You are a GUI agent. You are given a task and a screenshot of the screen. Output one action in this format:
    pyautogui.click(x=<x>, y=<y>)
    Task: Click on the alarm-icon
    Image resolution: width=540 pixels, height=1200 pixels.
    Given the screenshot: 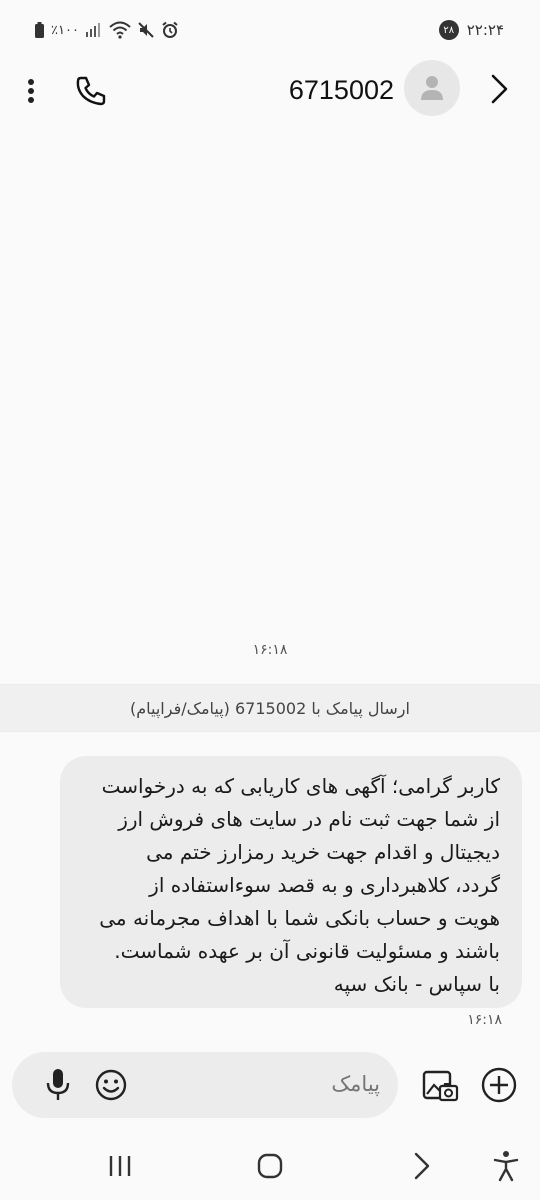 What is the action you would take?
    pyautogui.click(x=170, y=29)
    